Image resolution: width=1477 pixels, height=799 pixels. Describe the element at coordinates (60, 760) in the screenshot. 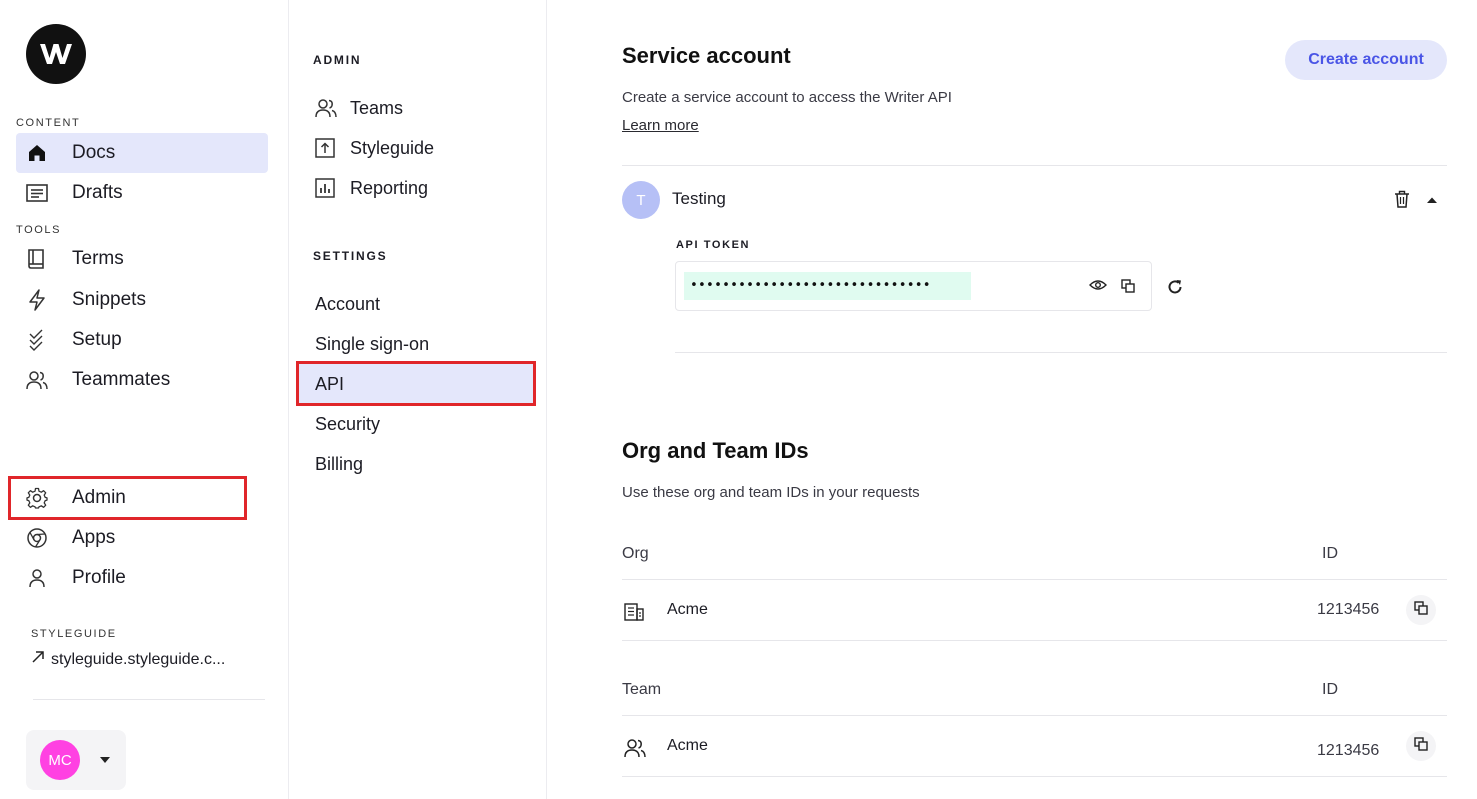

I see `avatar: MC` at that location.